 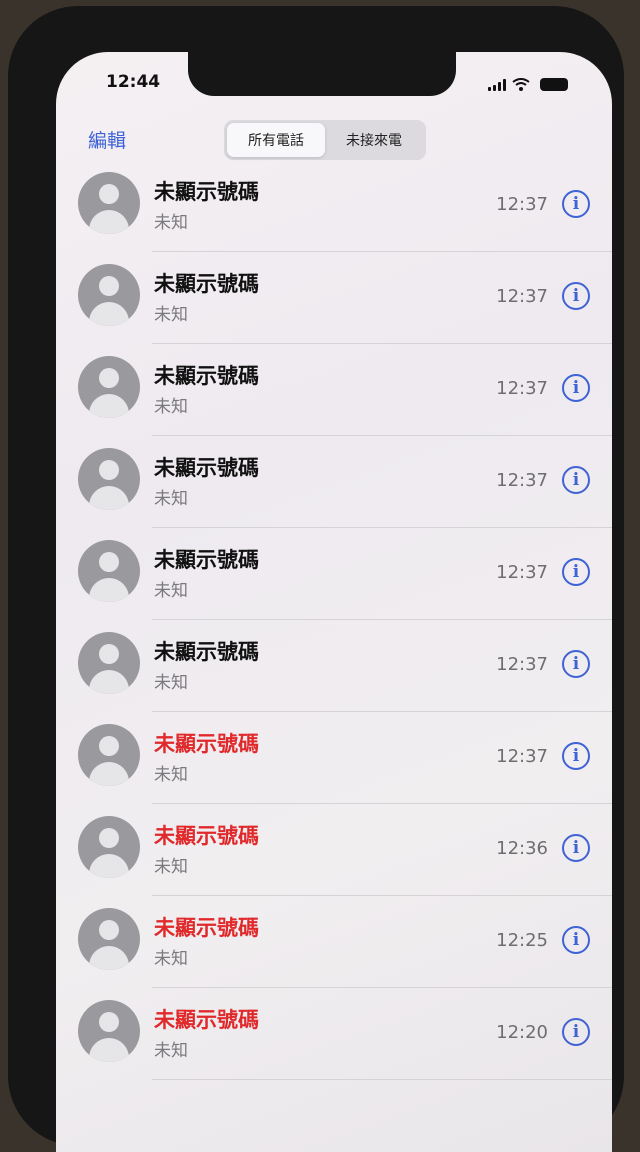 What do you see at coordinates (334, 1034) in the screenshot?
I see `call-row: 未顯示號碼未知 12:20 i` at bounding box center [334, 1034].